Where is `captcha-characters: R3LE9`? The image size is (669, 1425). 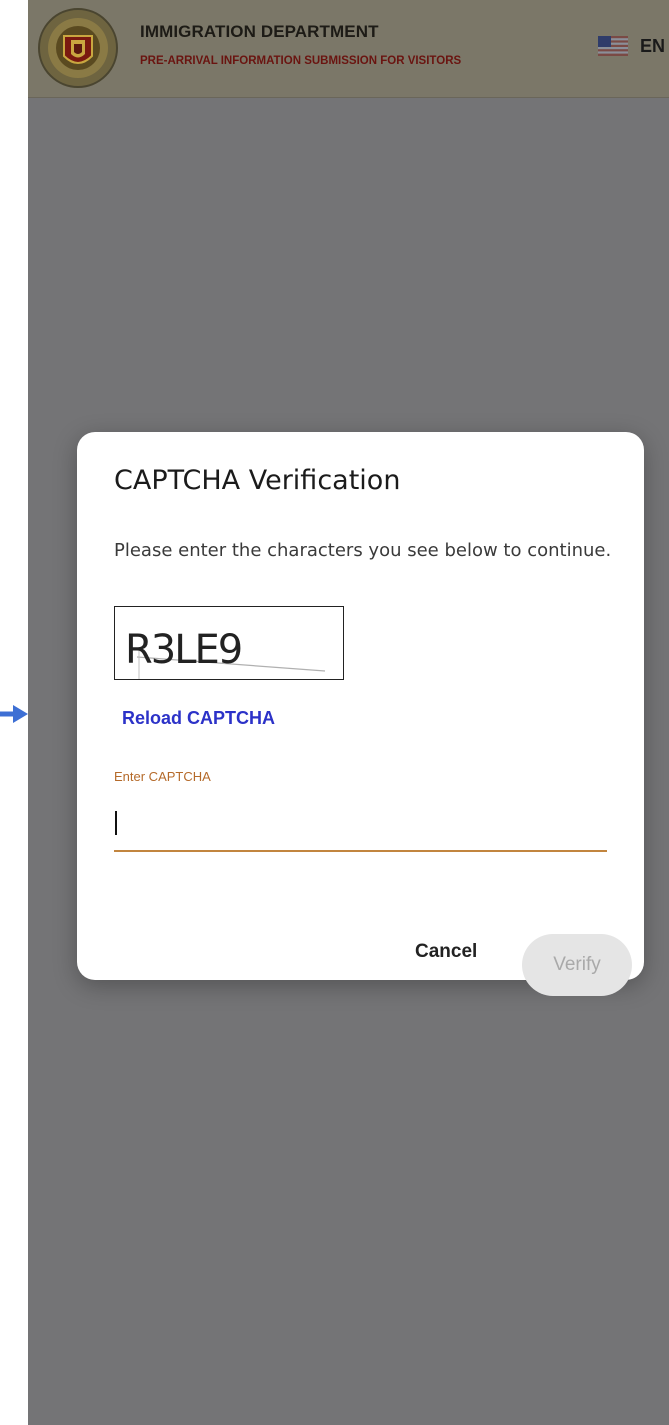
captcha-characters: R3LE9 is located at coordinates (183, 650).